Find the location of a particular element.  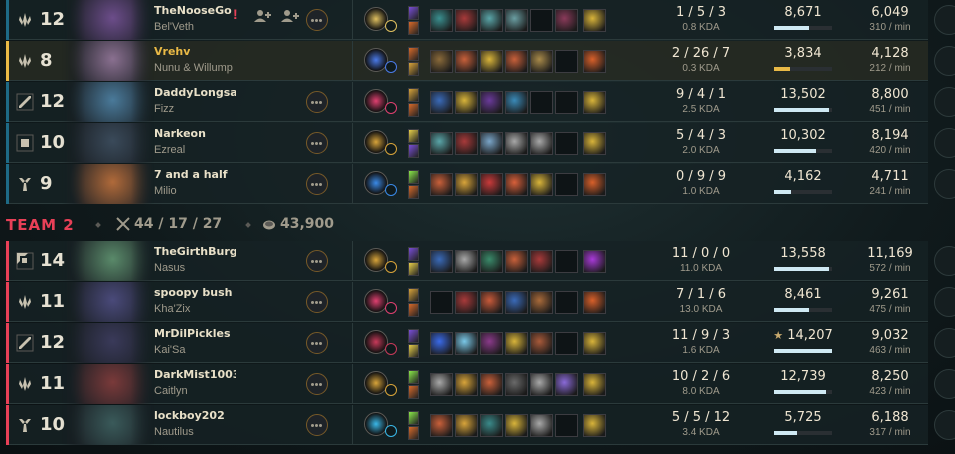

summoner-name: Narkeon is located at coordinates (180, 133).